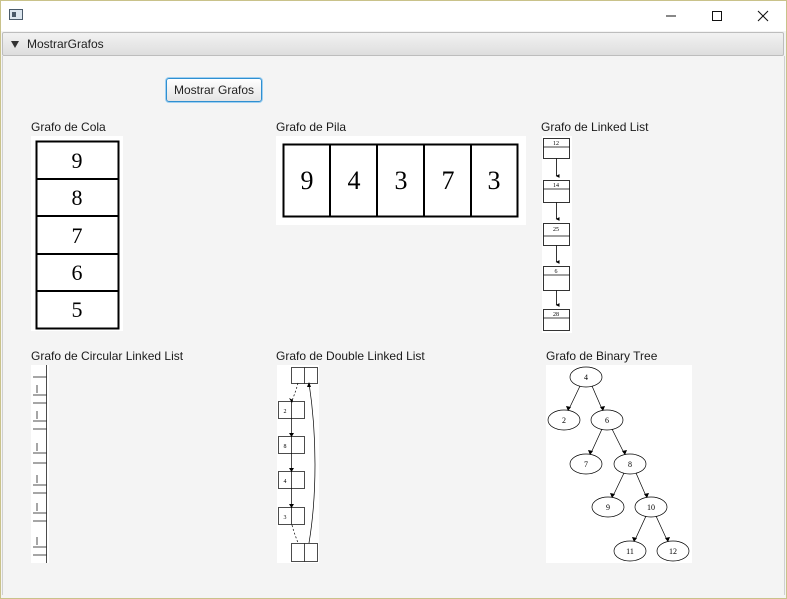 The width and height of the screenshot is (787, 599). Describe the element at coordinates (602, 356) in the screenshot. I see `binary-tree-graph-label: Grafo de Binary Tree` at that location.